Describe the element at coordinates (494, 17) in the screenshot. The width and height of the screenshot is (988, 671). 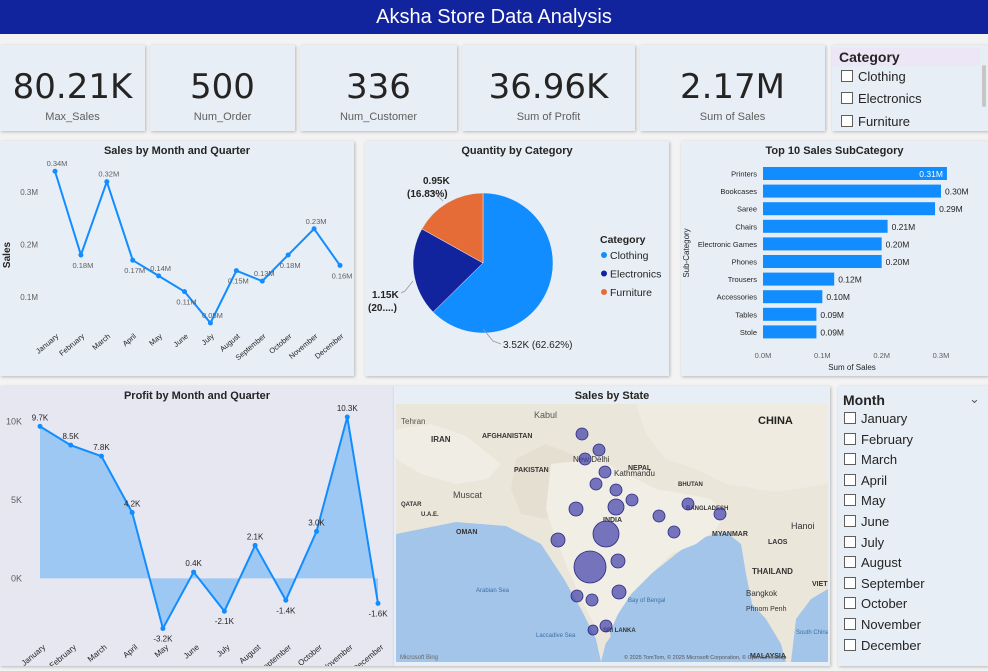
I see `dashboard-title: Aksha Store Data Analysis` at that location.